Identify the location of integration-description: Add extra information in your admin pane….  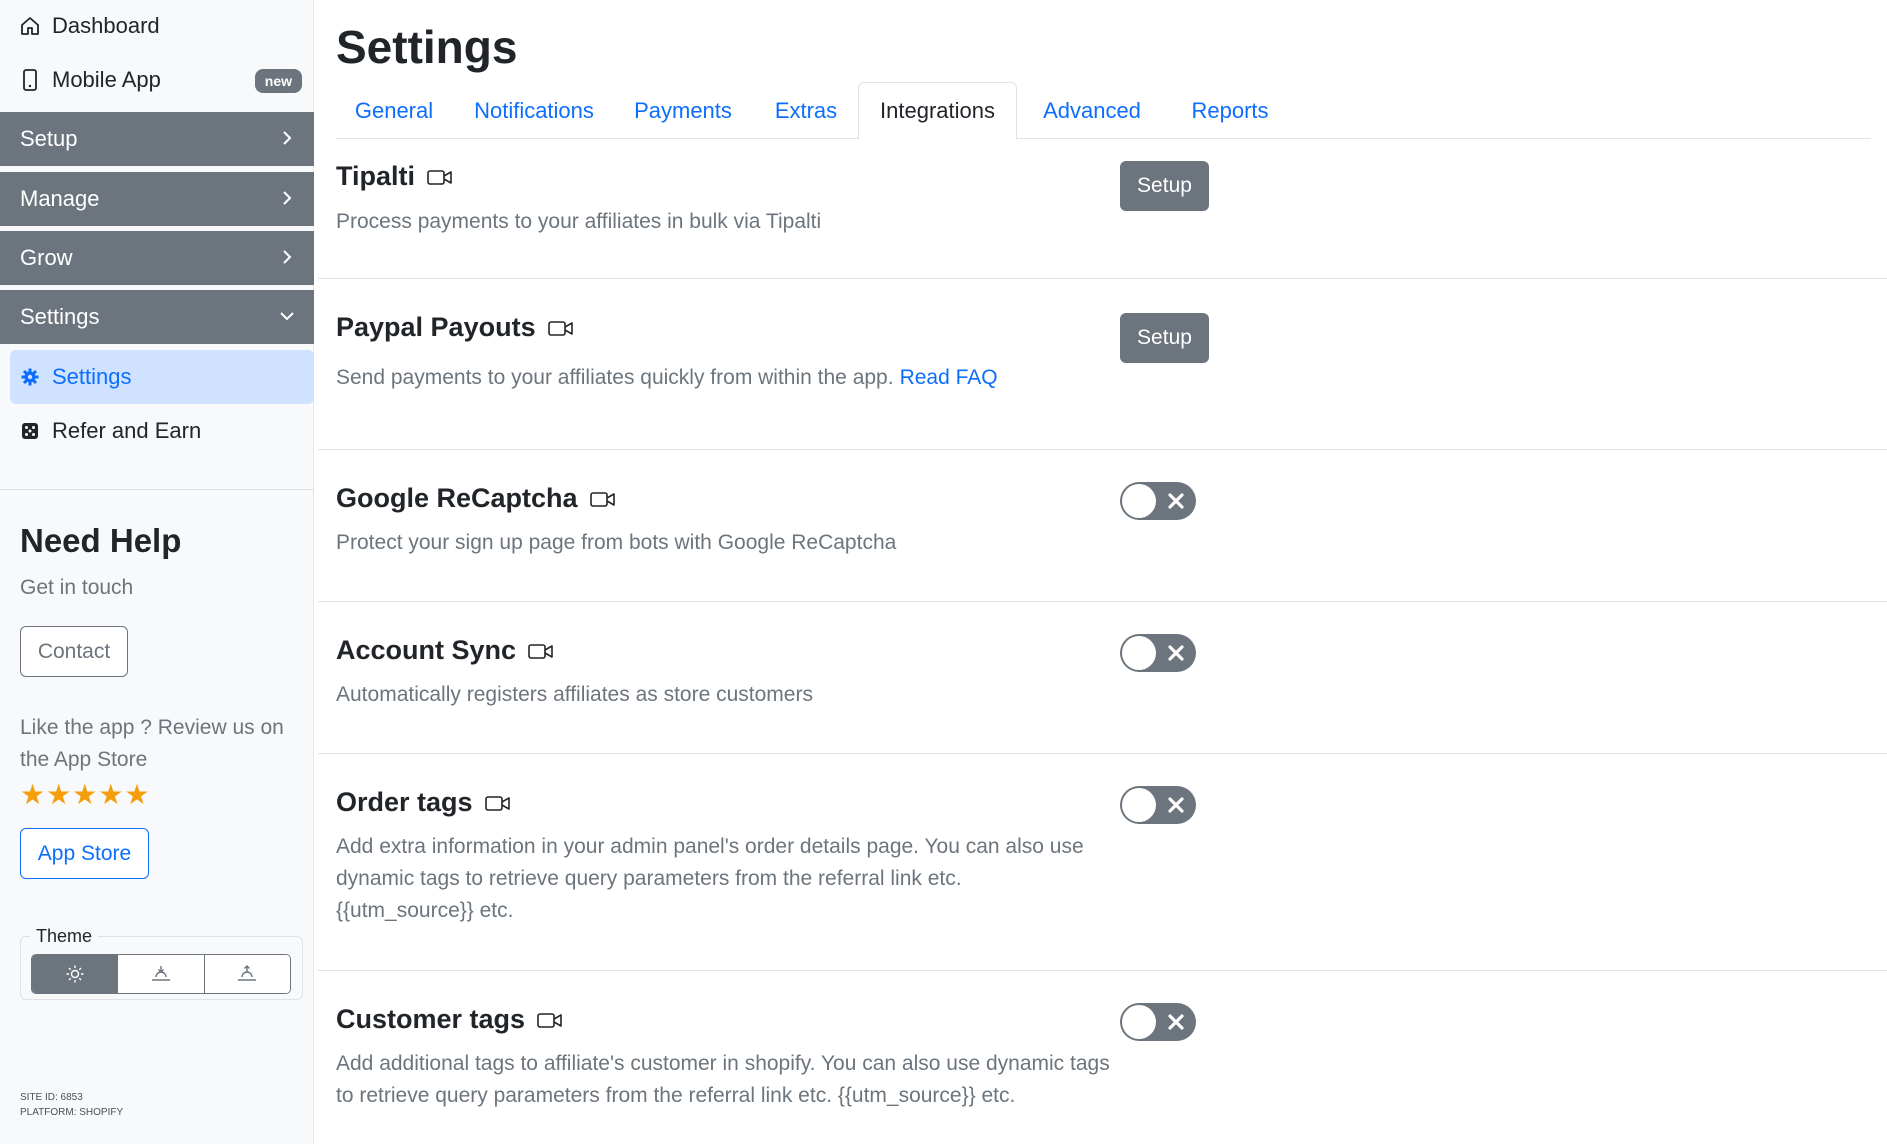
(710, 878).